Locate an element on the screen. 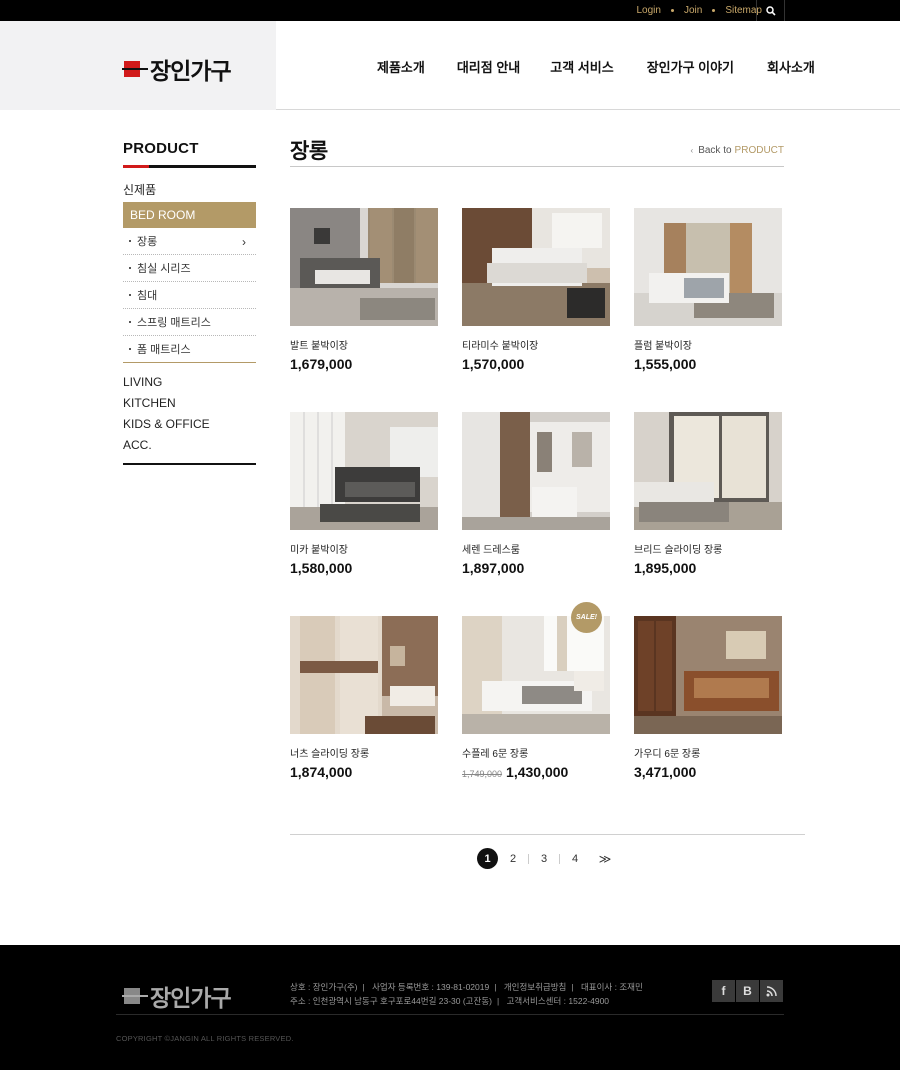 The height and width of the screenshot is (1070, 900). logo: 장인가구 is located at coordinates (177, 69).